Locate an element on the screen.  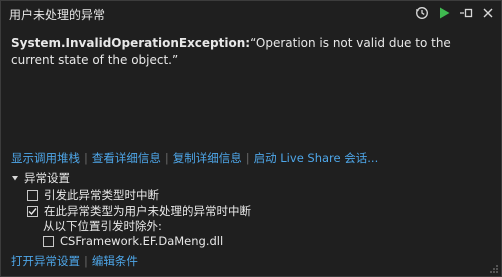
view-details-link: 查看详细信息 is located at coordinates (126, 158).